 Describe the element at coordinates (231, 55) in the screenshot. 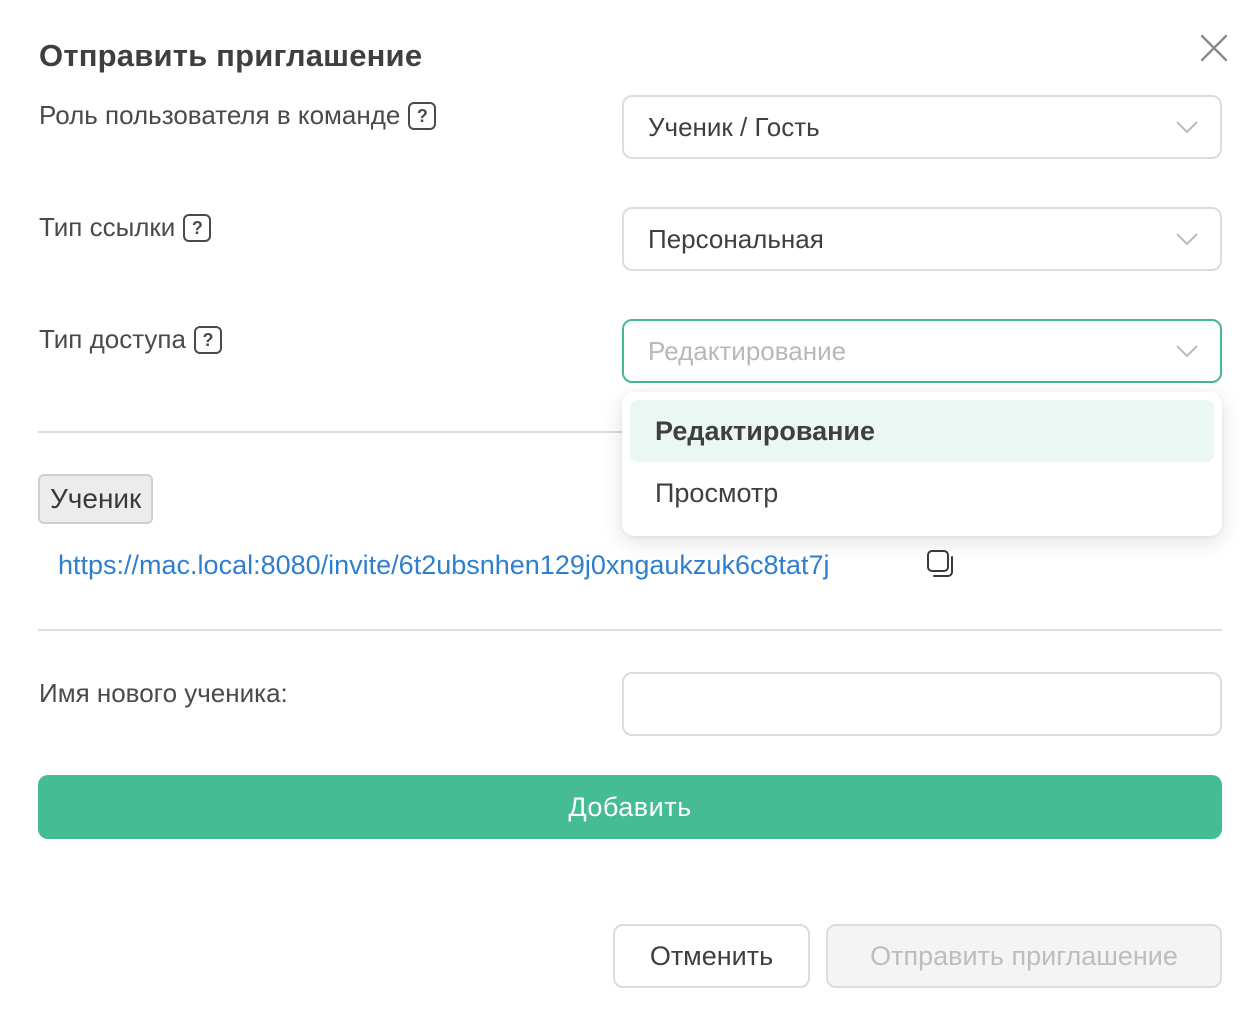

I see `dialog-title: Отправить приглашение` at that location.